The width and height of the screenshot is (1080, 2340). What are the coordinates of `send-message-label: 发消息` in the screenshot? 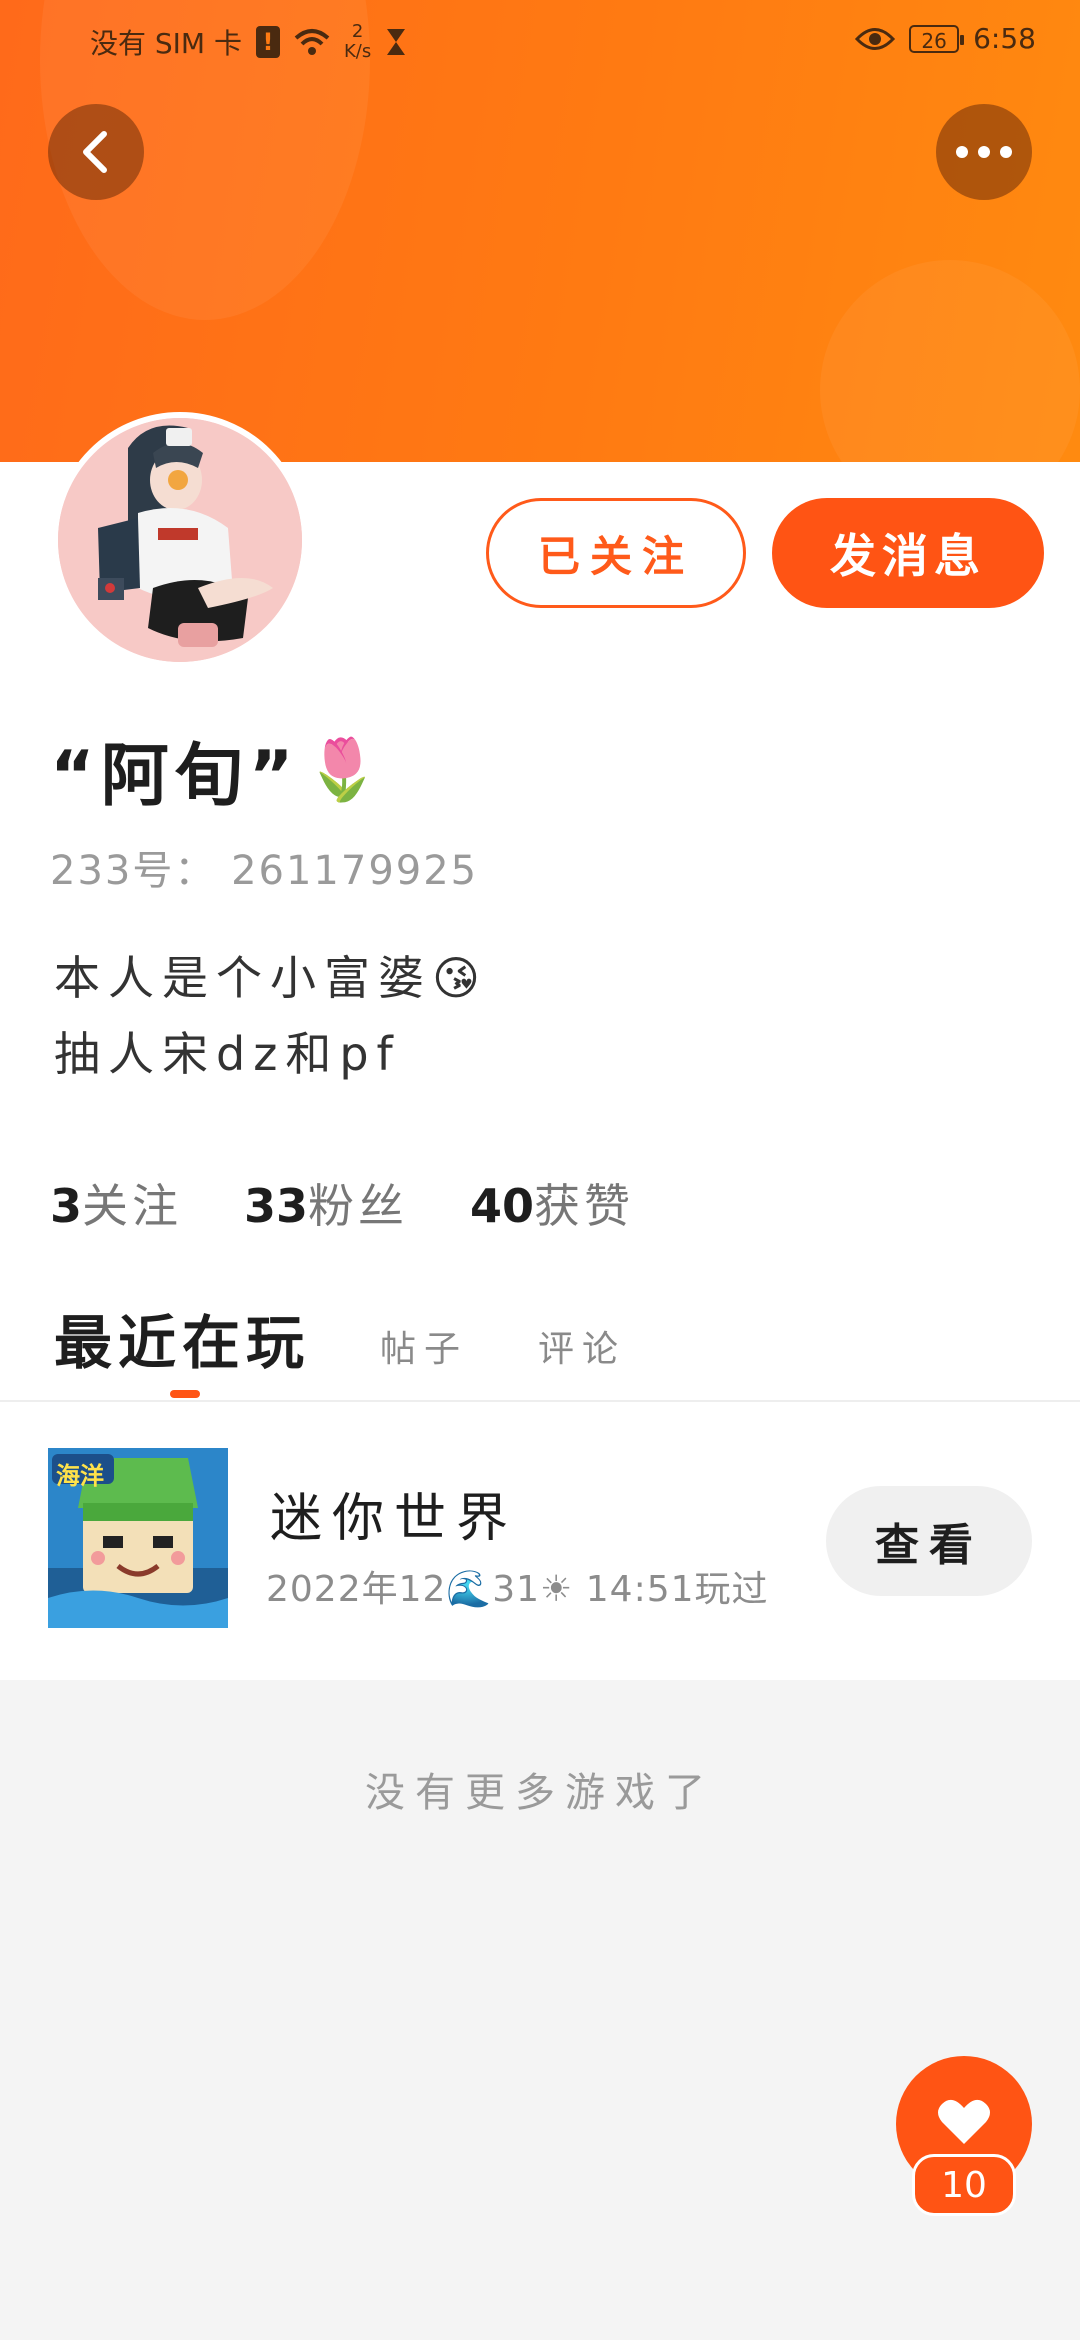 It's located at (908, 556).